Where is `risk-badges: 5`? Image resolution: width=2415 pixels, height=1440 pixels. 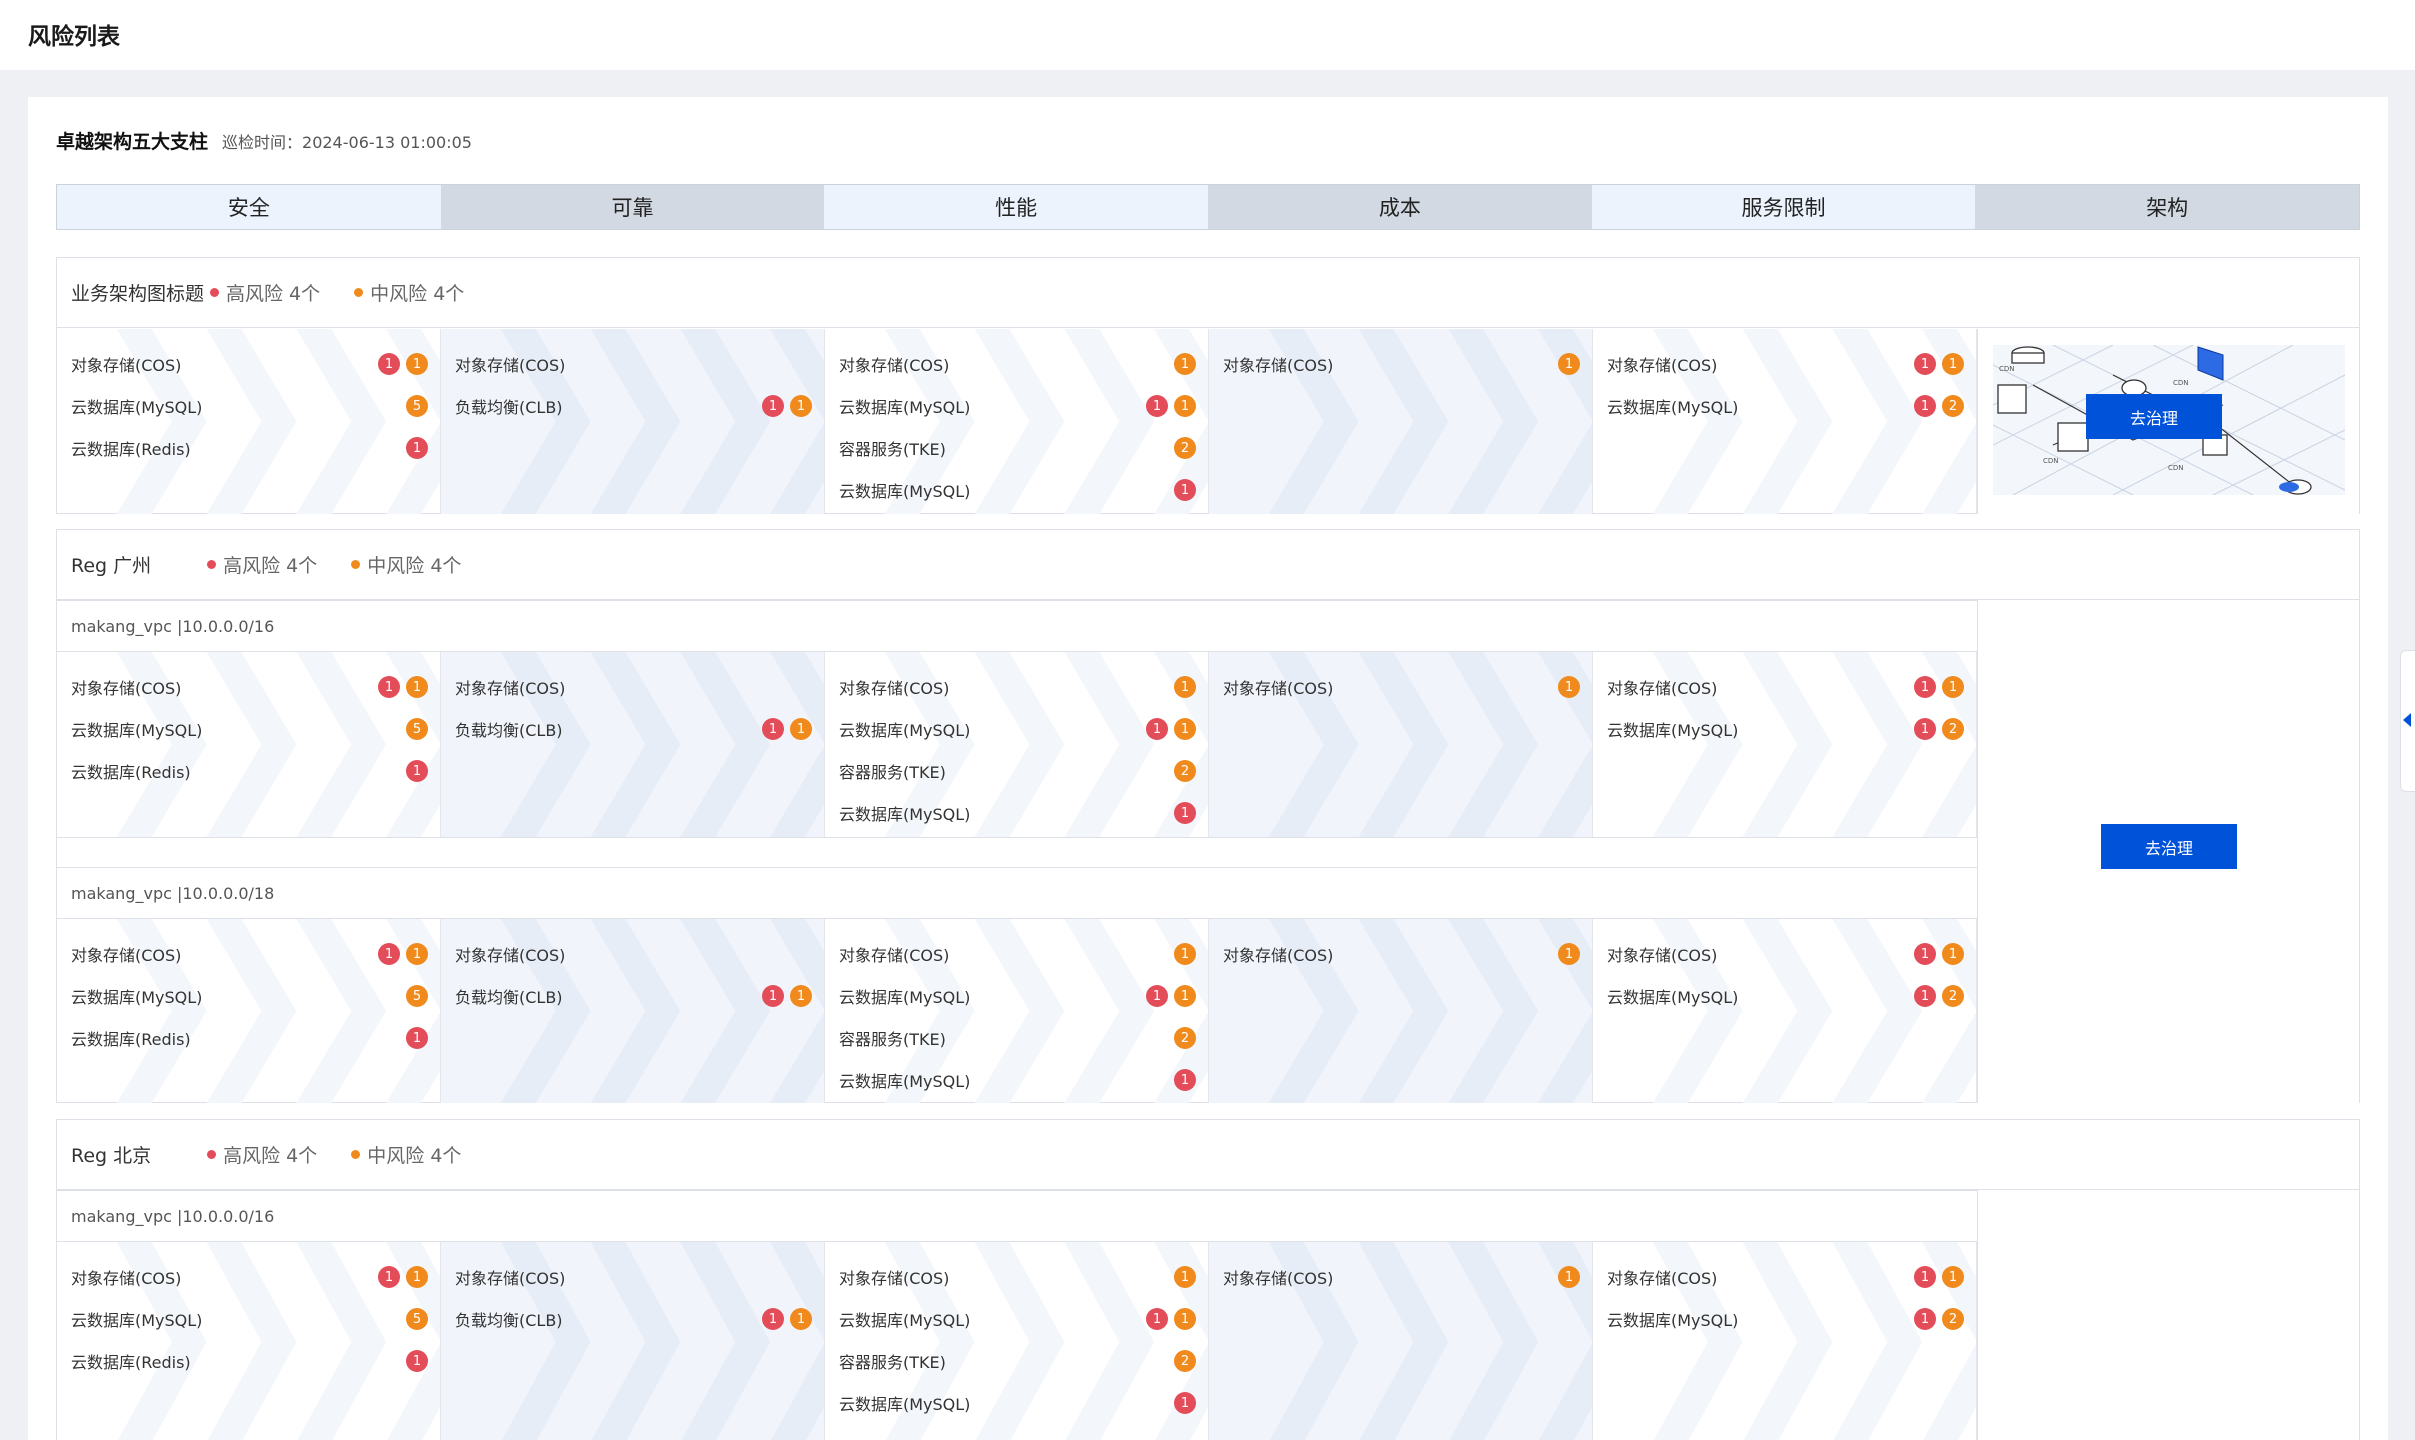
risk-badges: 5 is located at coordinates (417, 406).